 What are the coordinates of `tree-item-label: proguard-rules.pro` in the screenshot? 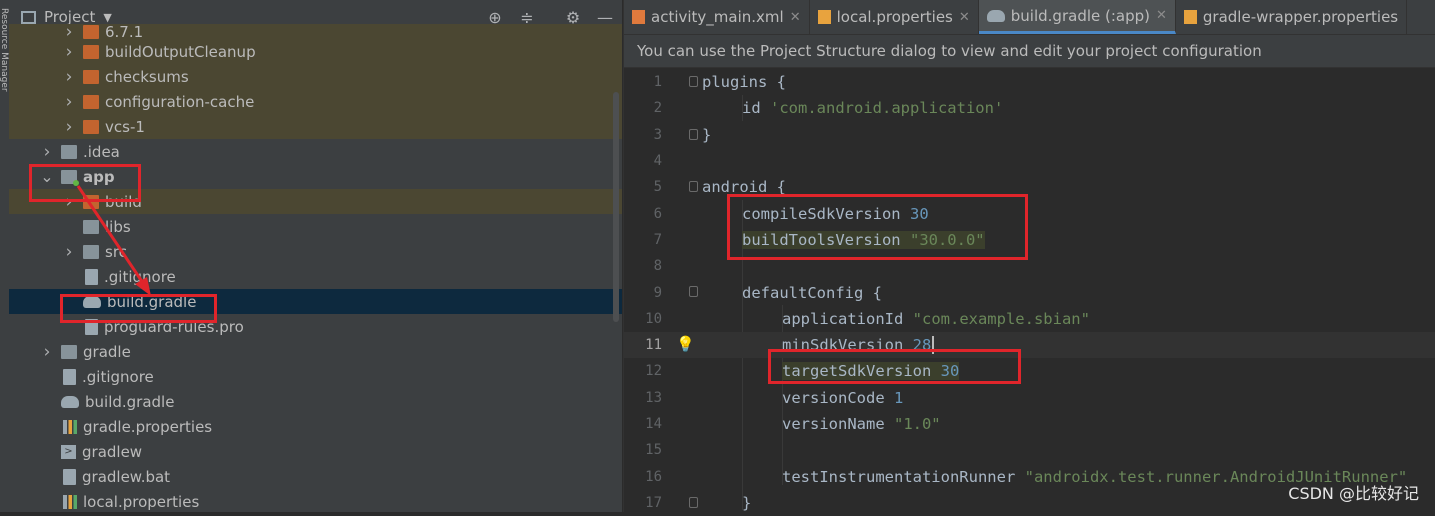 It's located at (174, 326).